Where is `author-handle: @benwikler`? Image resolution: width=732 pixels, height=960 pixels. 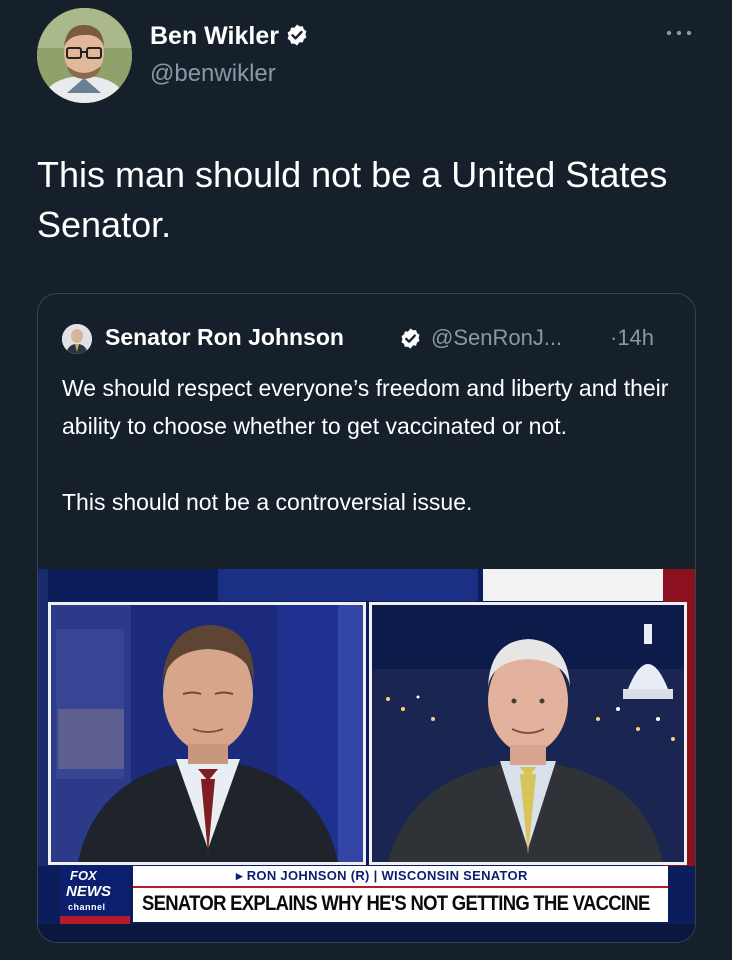 author-handle: @benwikler is located at coordinates (213, 74).